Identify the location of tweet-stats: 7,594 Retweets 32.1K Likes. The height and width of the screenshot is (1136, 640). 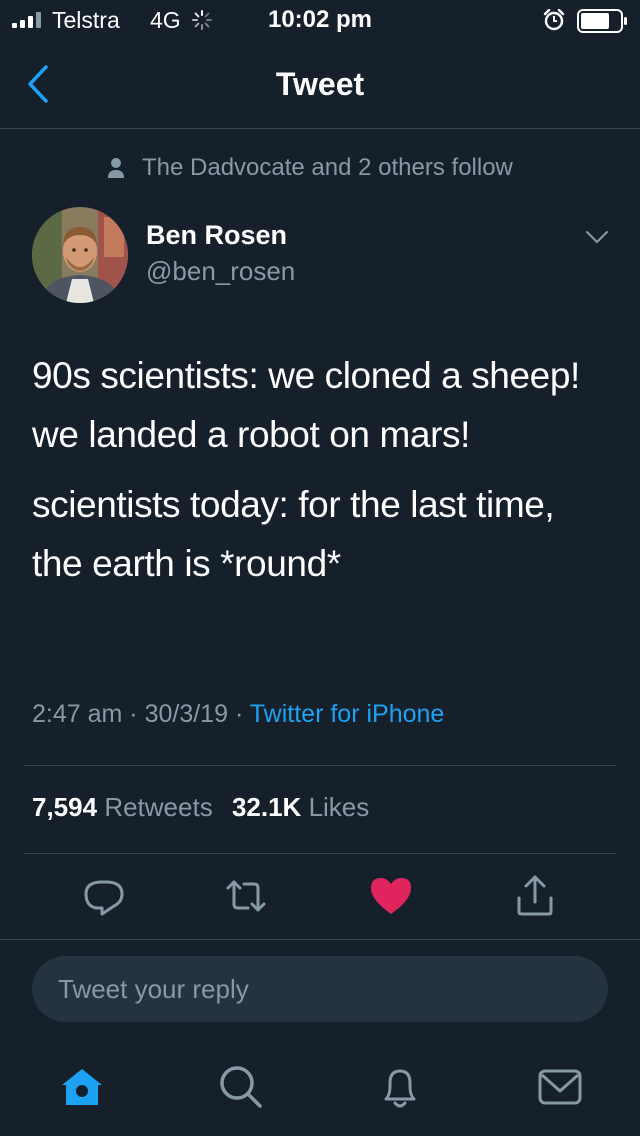
(206, 807).